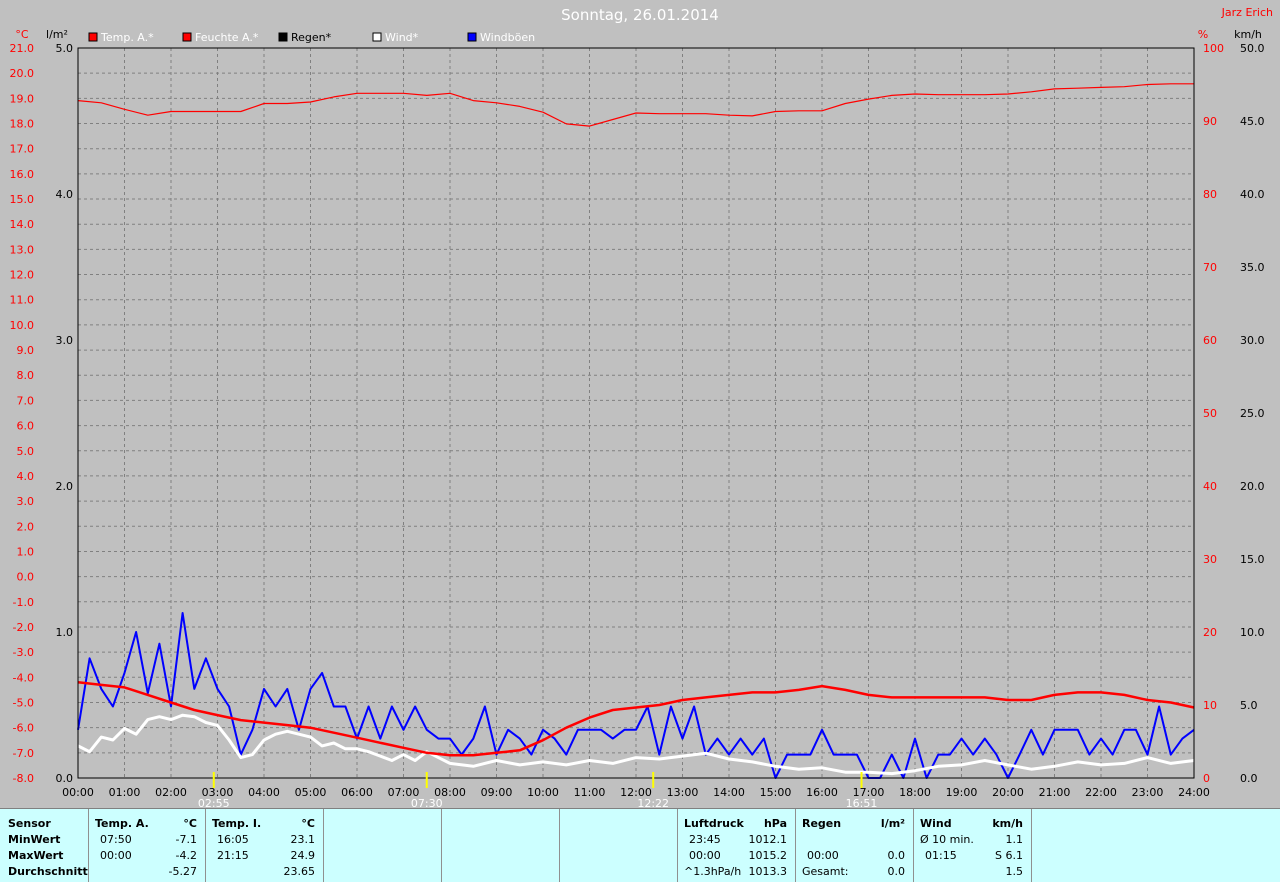 Image resolution: width=1280 pixels, height=882 pixels. What do you see at coordinates (22, 124) in the screenshot?
I see `temp-tick-label: 18.0` at bounding box center [22, 124].